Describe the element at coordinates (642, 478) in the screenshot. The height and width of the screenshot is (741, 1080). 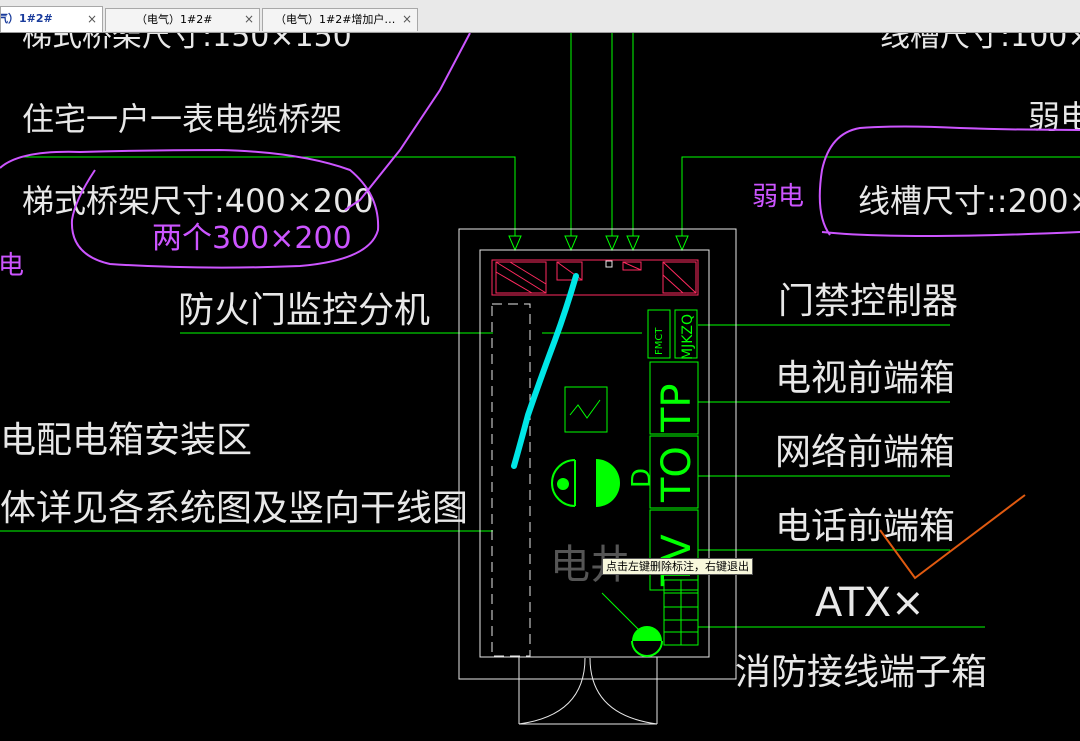
I see `d-box-label: D` at that location.